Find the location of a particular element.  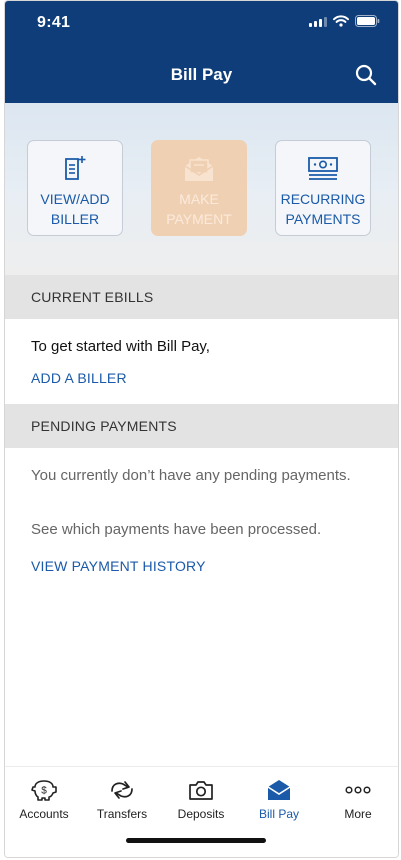

payments-processed-text: See which payments have been processed. is located at coordinates (176, 529).